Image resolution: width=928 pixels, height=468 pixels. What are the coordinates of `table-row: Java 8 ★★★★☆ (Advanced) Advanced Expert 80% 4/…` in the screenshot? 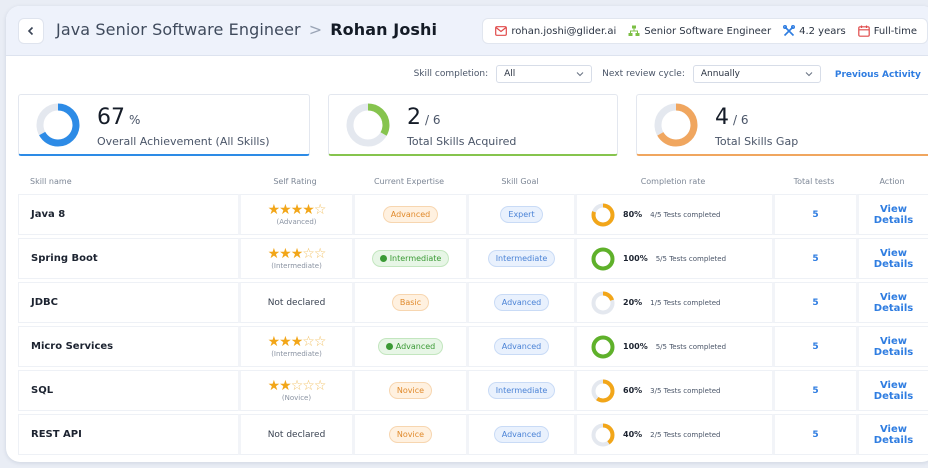 It's located at (473, 214).